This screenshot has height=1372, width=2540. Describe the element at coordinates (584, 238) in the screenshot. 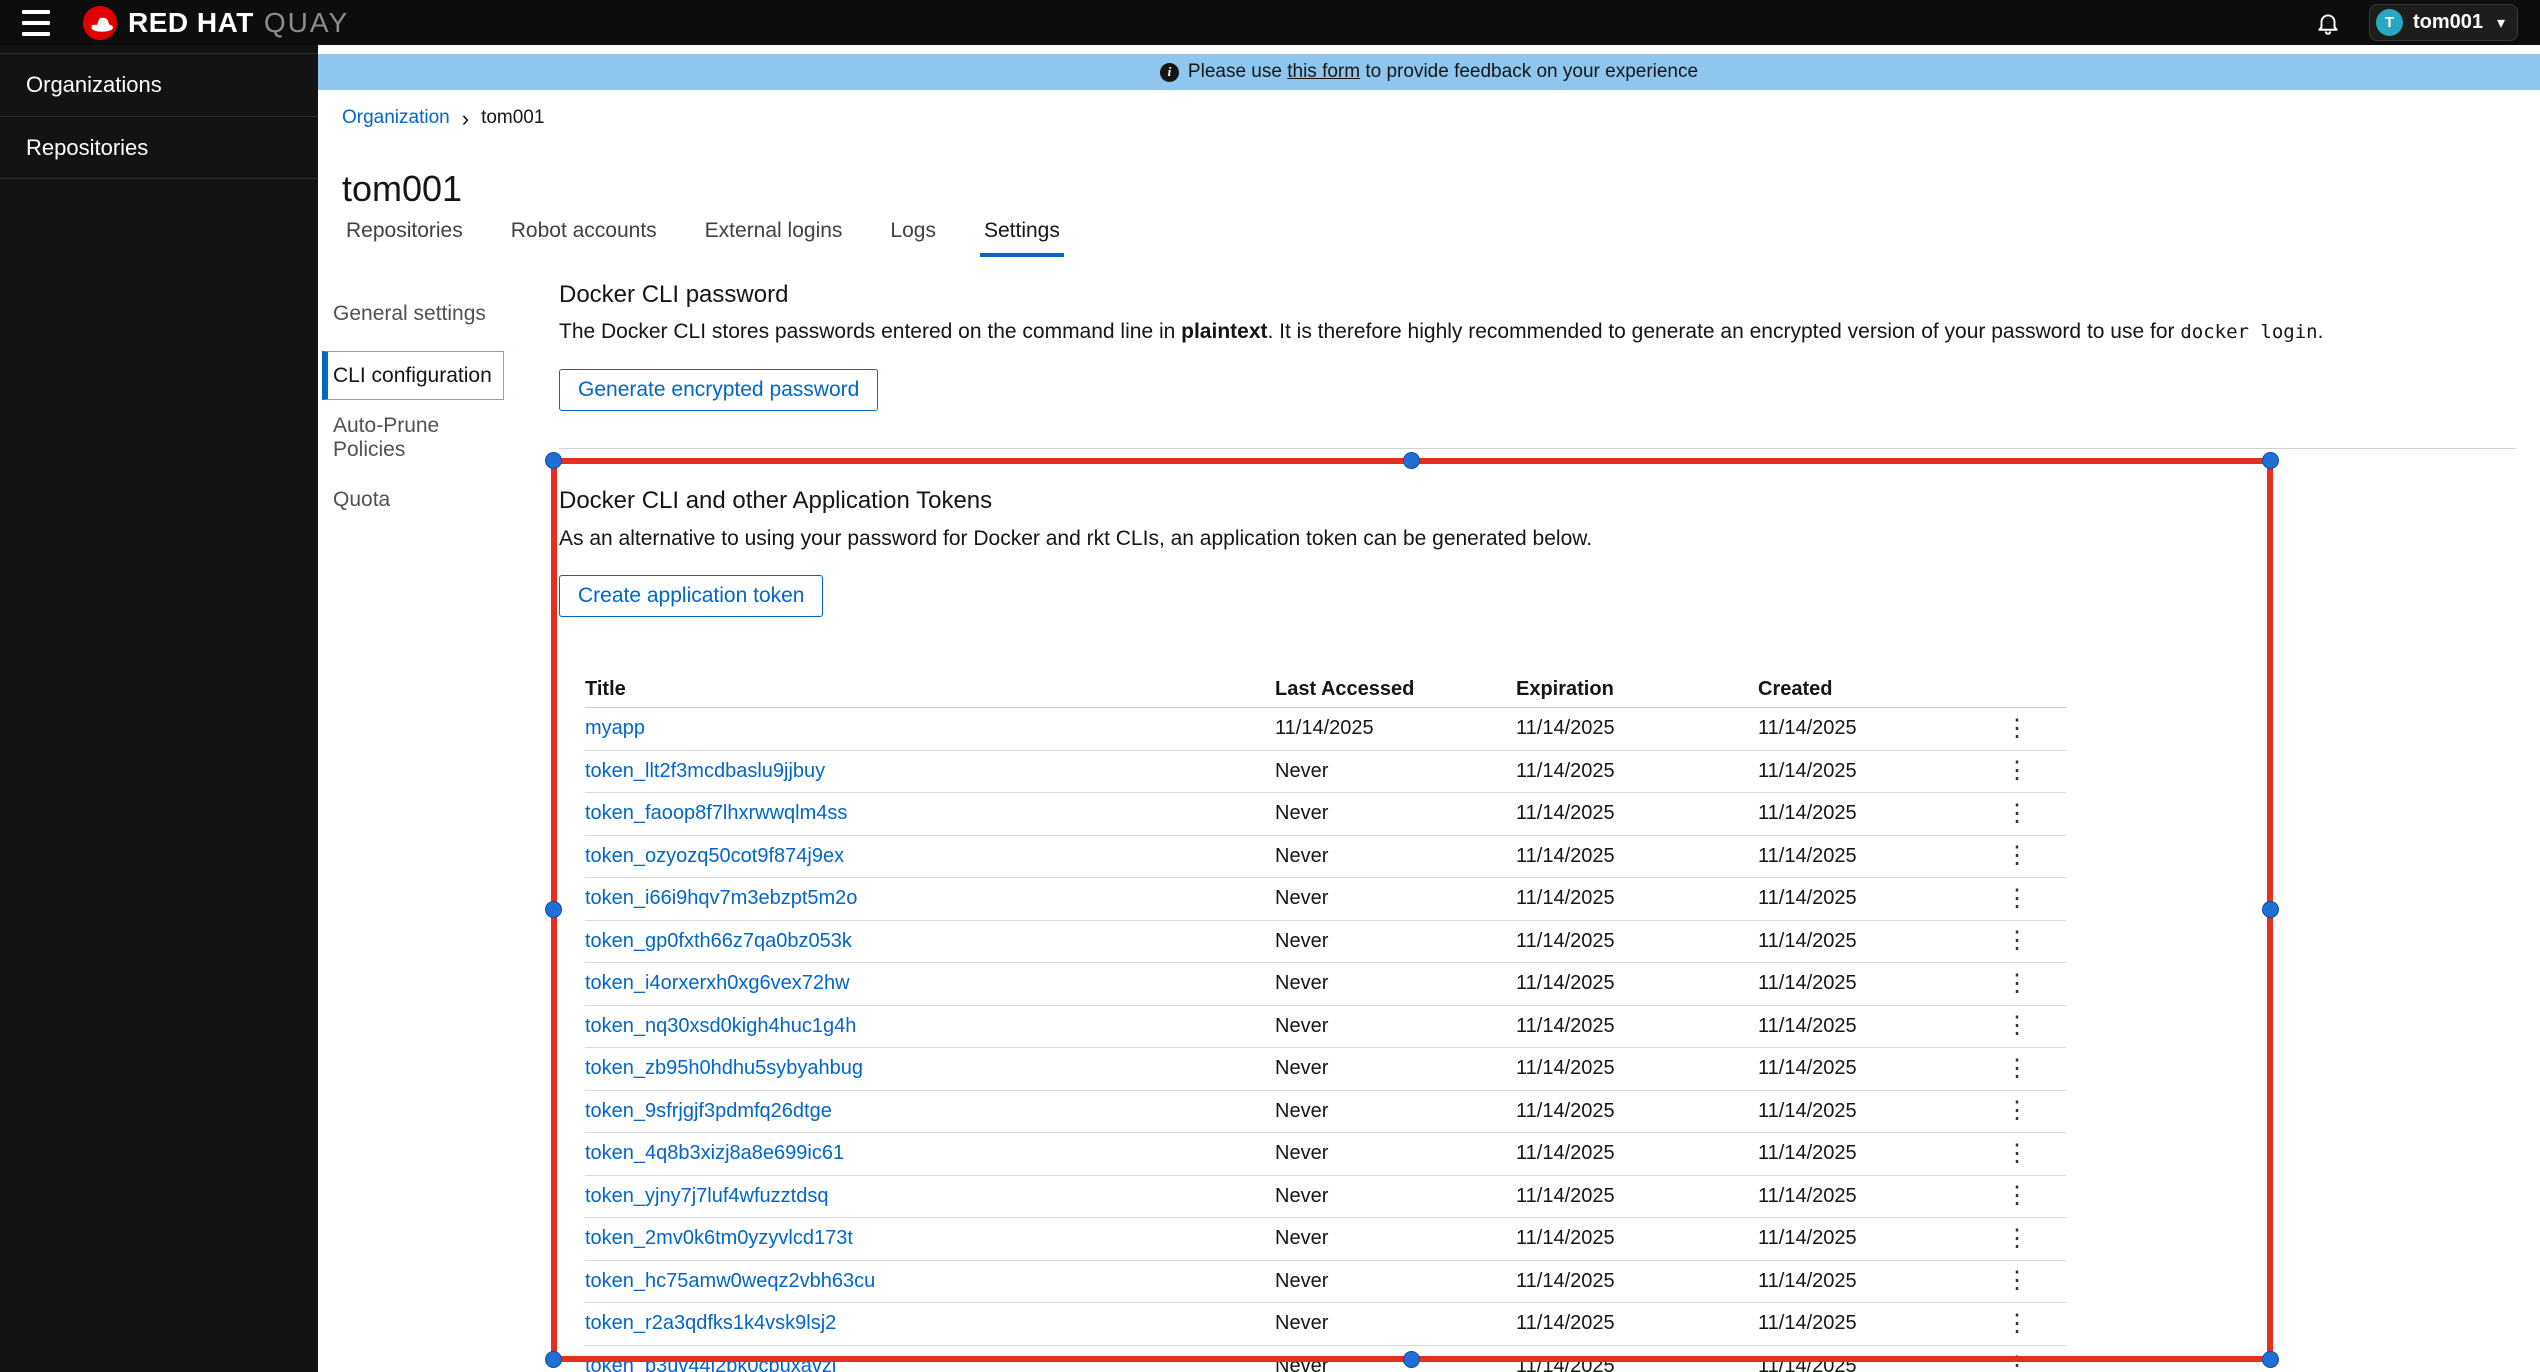

I see `tab-robot-accounts: Robot accounts` at that location.